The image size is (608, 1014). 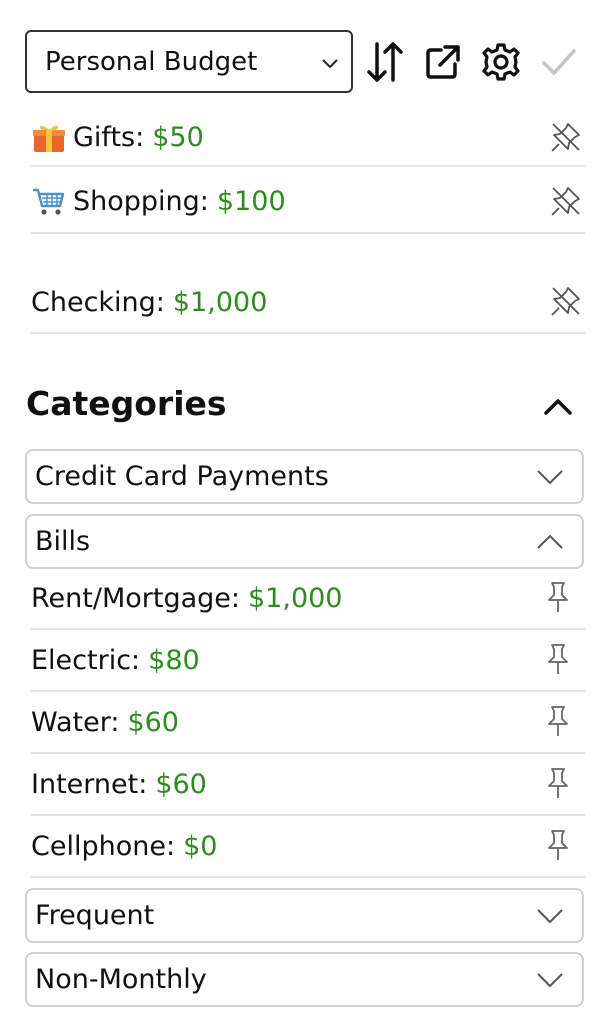 What do you see at coordinates (308, 138) in the screenshot?
I see `pinned-item-gifts: Gifts: $50` at bounding box center [308, 138].